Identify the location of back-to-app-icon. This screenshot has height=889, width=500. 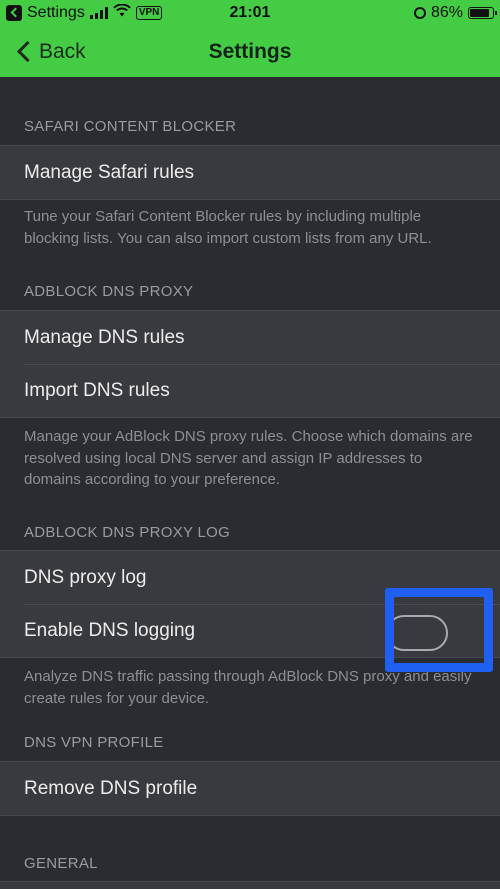
(14, 13).